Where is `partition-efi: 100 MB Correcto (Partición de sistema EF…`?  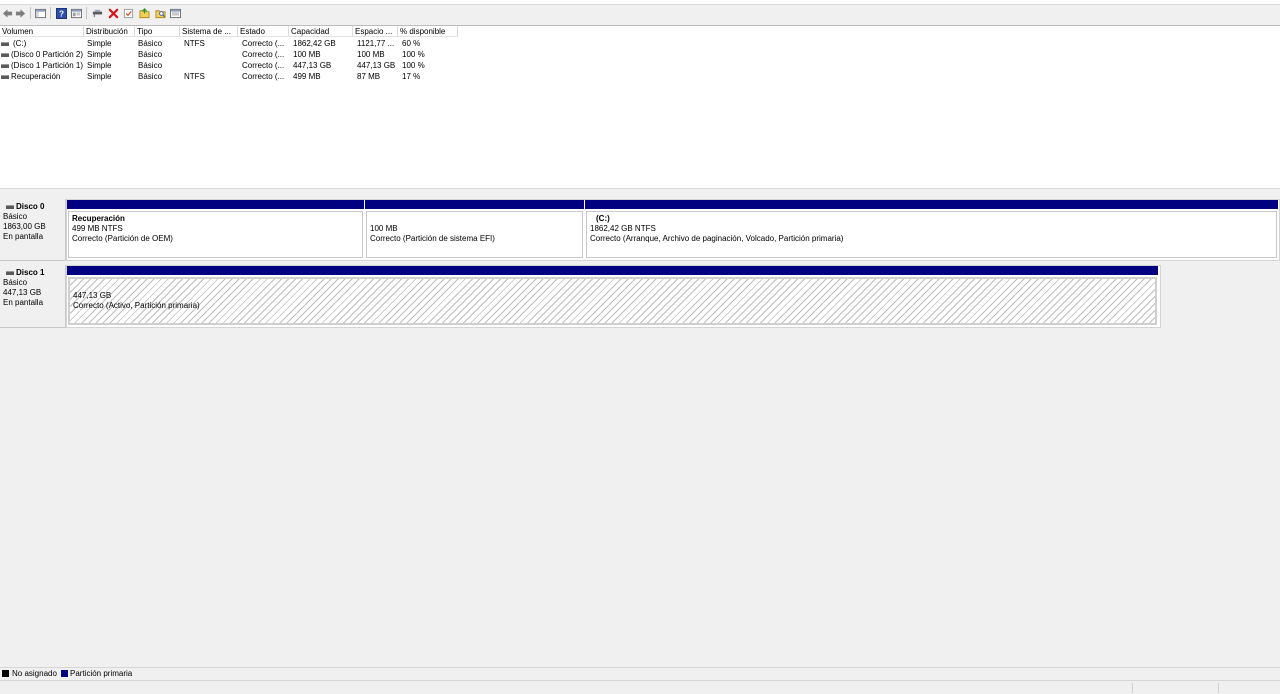
partition-efi: 100 MB Correcto (Partición de sistema EF… is located at coordinates (474, 229).